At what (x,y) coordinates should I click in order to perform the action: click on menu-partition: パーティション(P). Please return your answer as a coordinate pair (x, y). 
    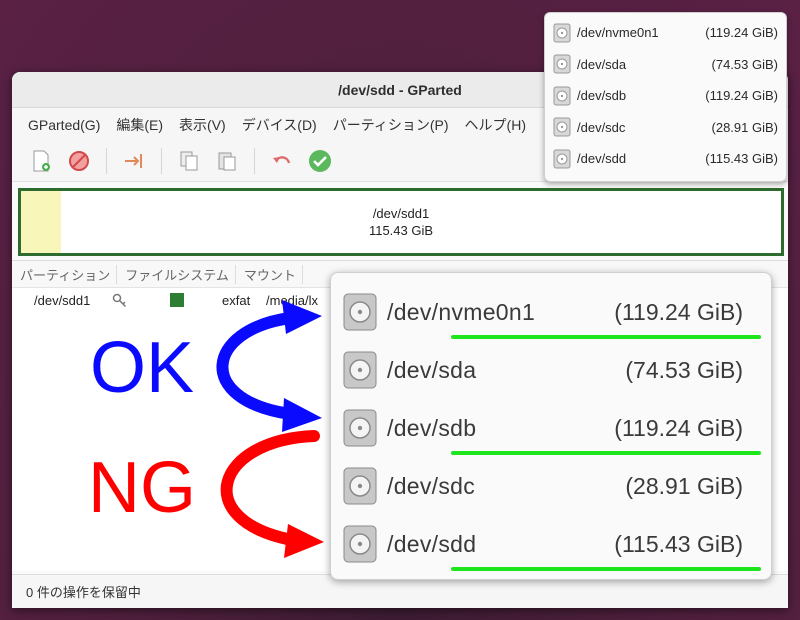
    Looking at the image, I should click on (391, 125).